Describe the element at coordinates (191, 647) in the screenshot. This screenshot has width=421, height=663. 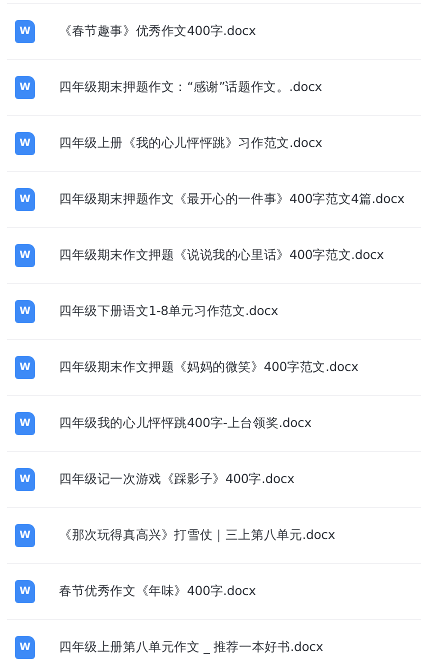
I see `file-name: 四年级上册第八单元作文 _ 推荐一本好书.docx` at that location.